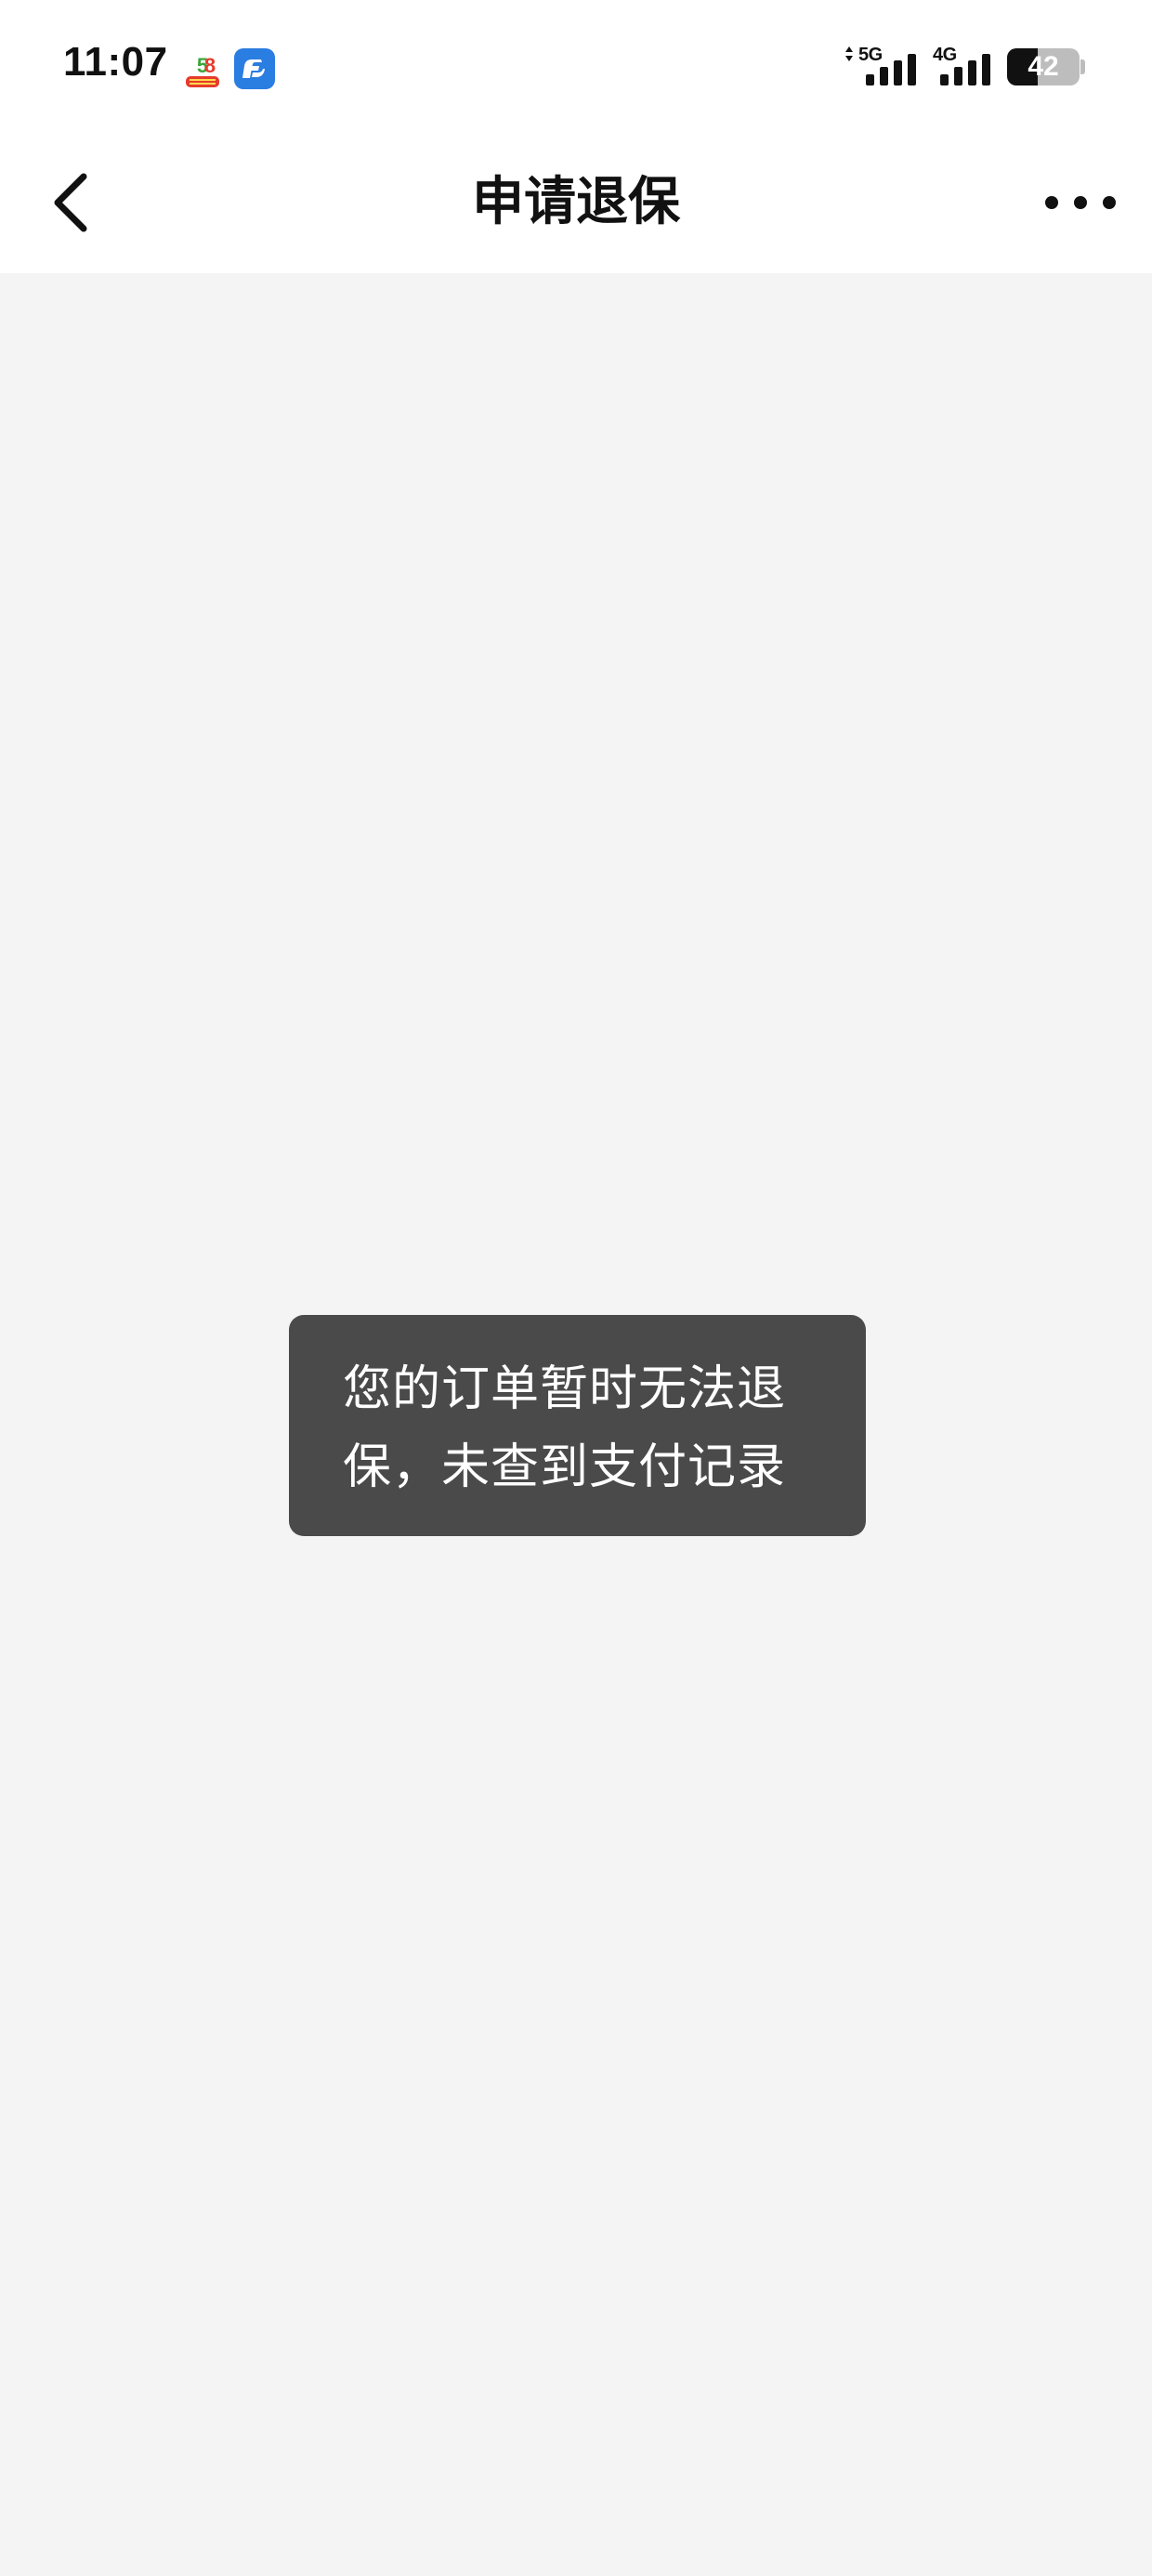  I want to click on toast-line-1: 您的订单暂时无法退, so click(565, 1389).